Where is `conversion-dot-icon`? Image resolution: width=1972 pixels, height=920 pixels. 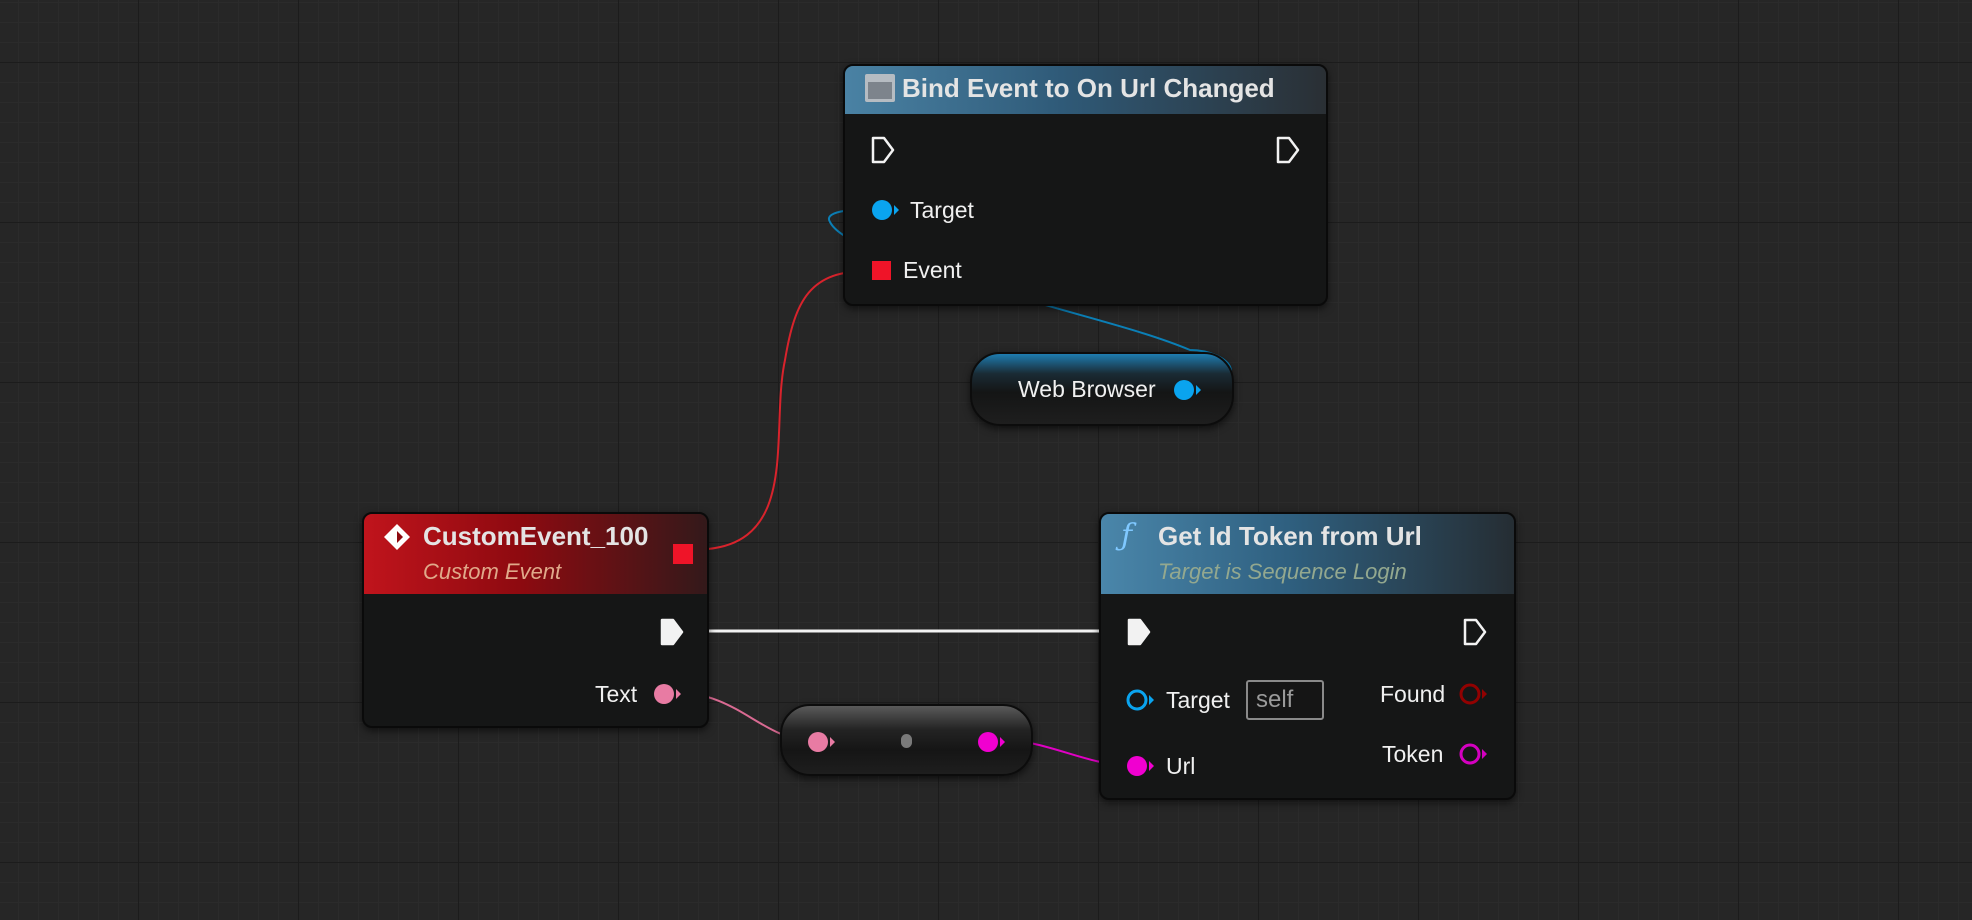 conversion-dot-icon is located at coordinates (906, 741).